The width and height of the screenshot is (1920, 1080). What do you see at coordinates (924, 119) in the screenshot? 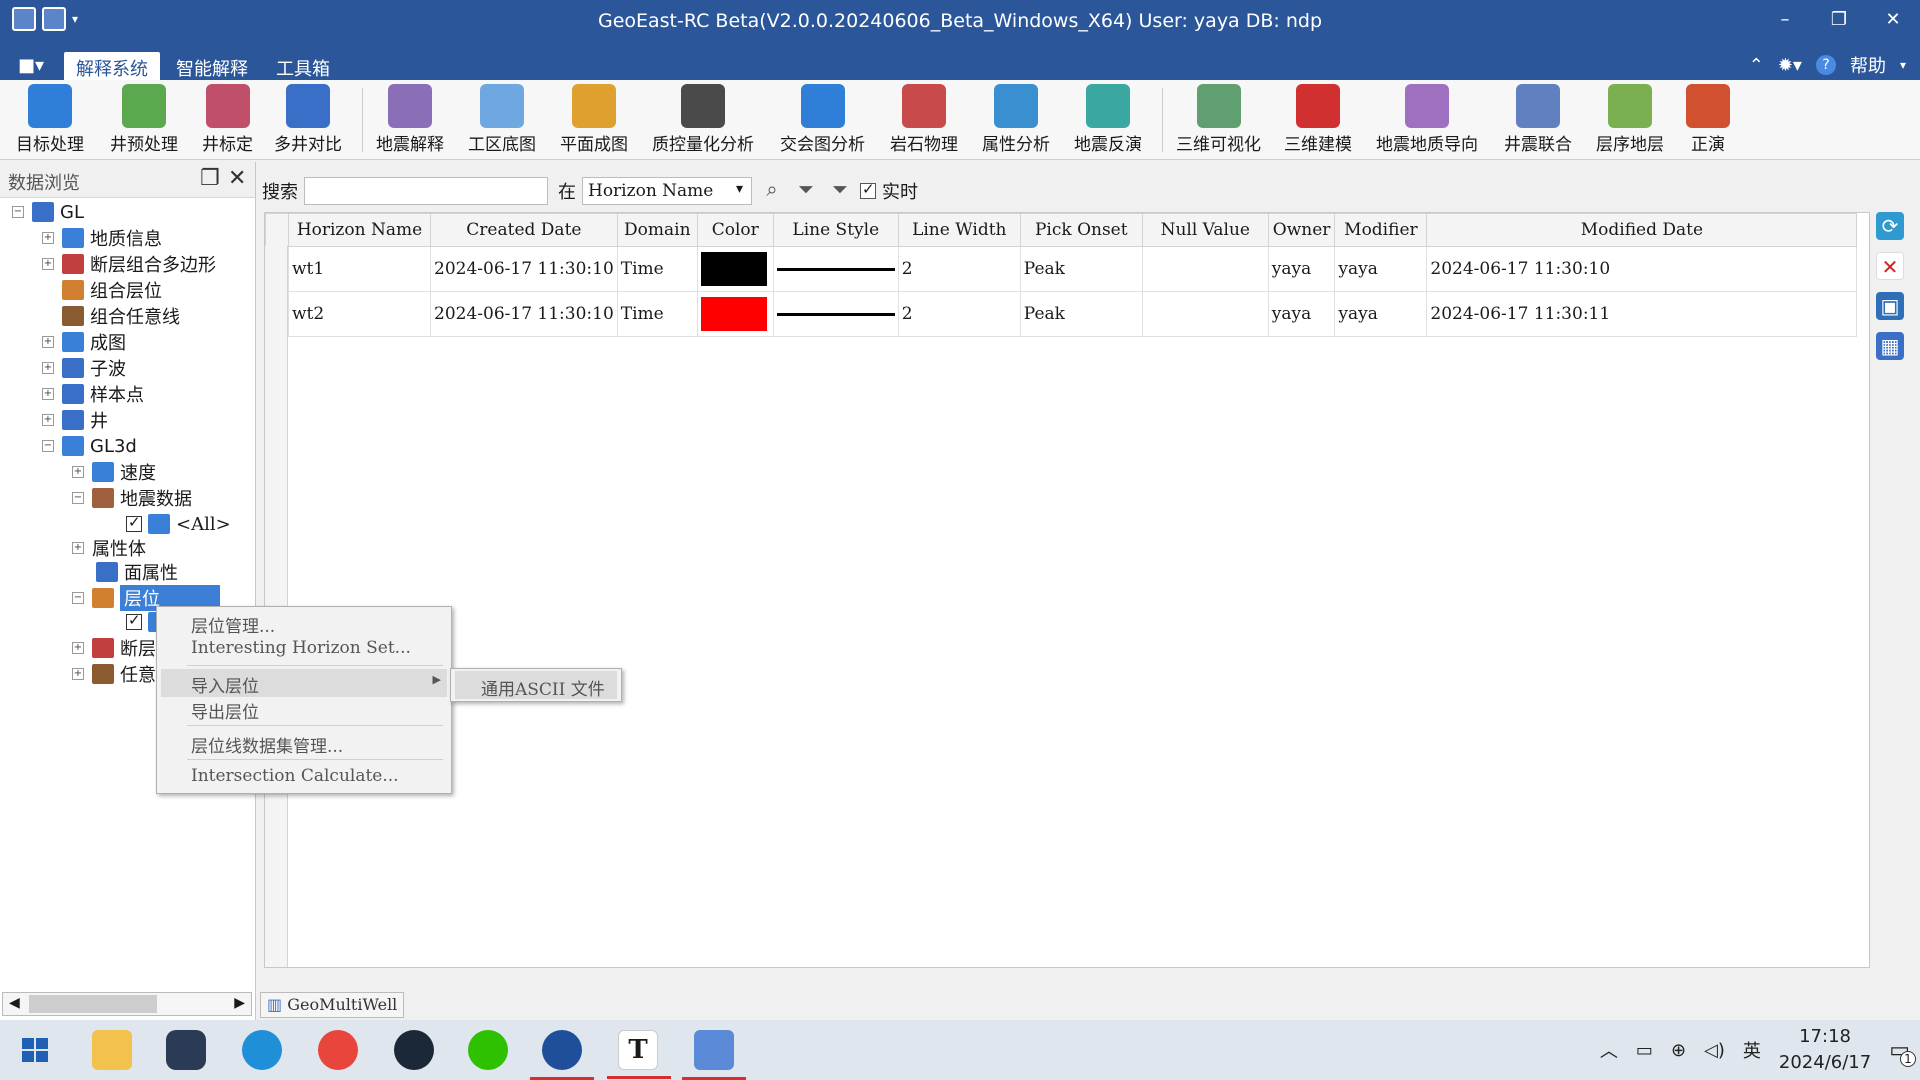
I see `ribbon-rock-physics: 岩石物理` at bounding box center [924, 119].